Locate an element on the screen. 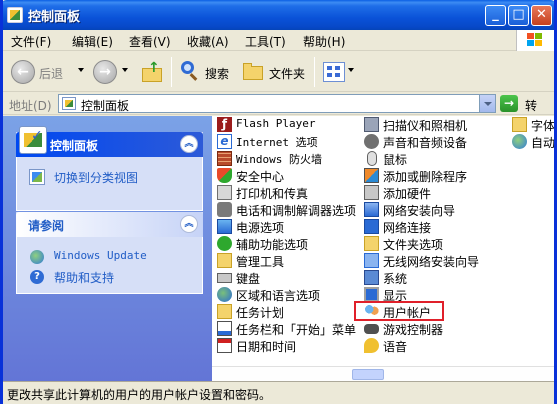 This screenshot has width=557, height=404. control-panel-panel-header: ✓ 控制面板 ︽ is located at coordinates (109, 141).